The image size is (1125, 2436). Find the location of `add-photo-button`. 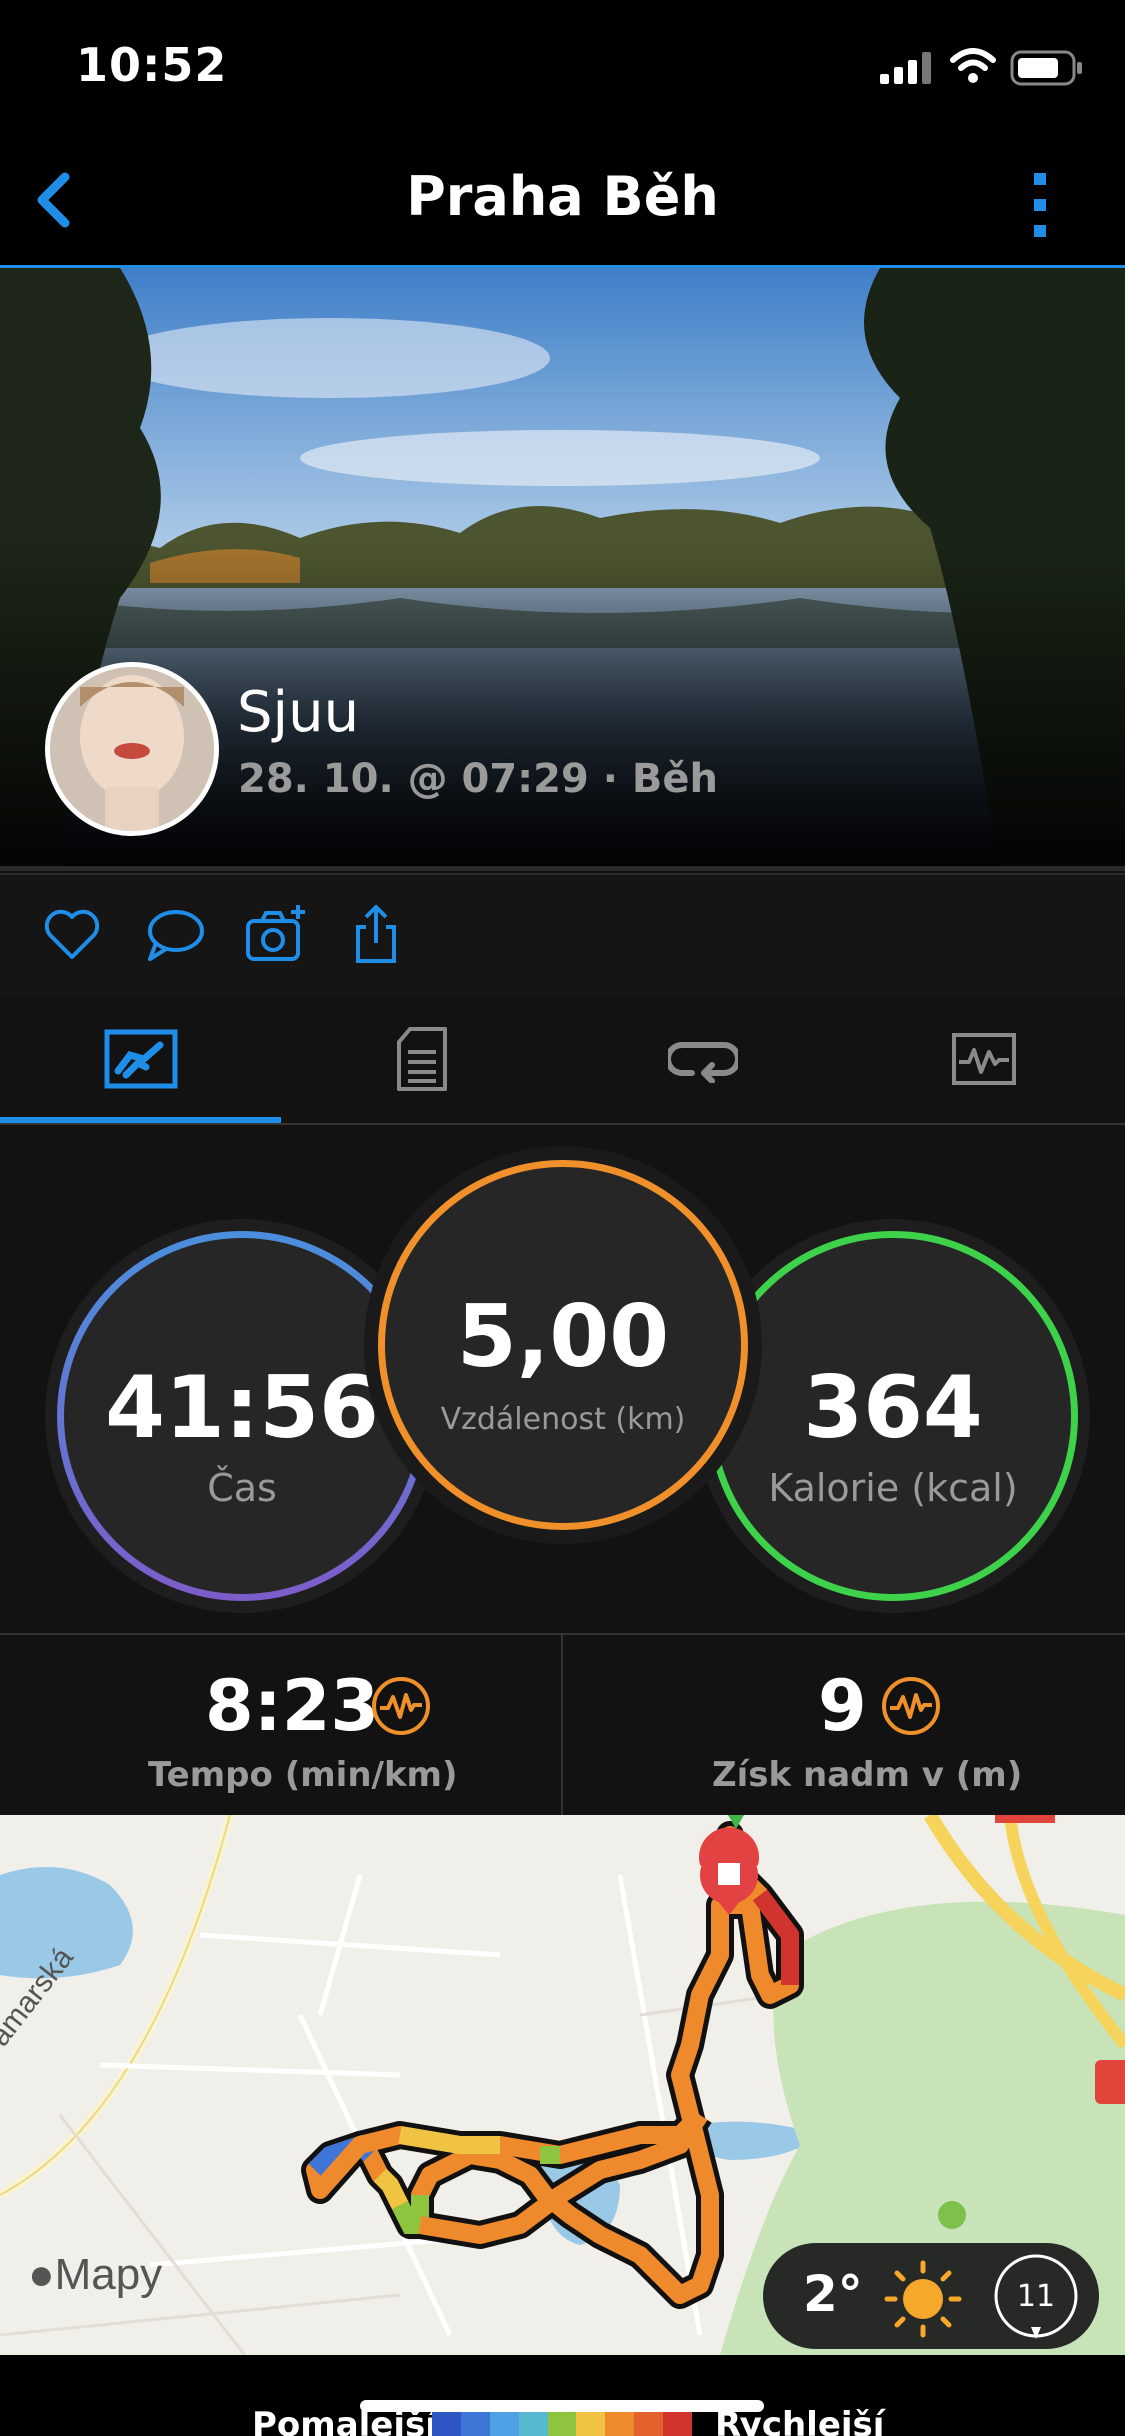

add-photo-button is located at coordinates (276, 935).